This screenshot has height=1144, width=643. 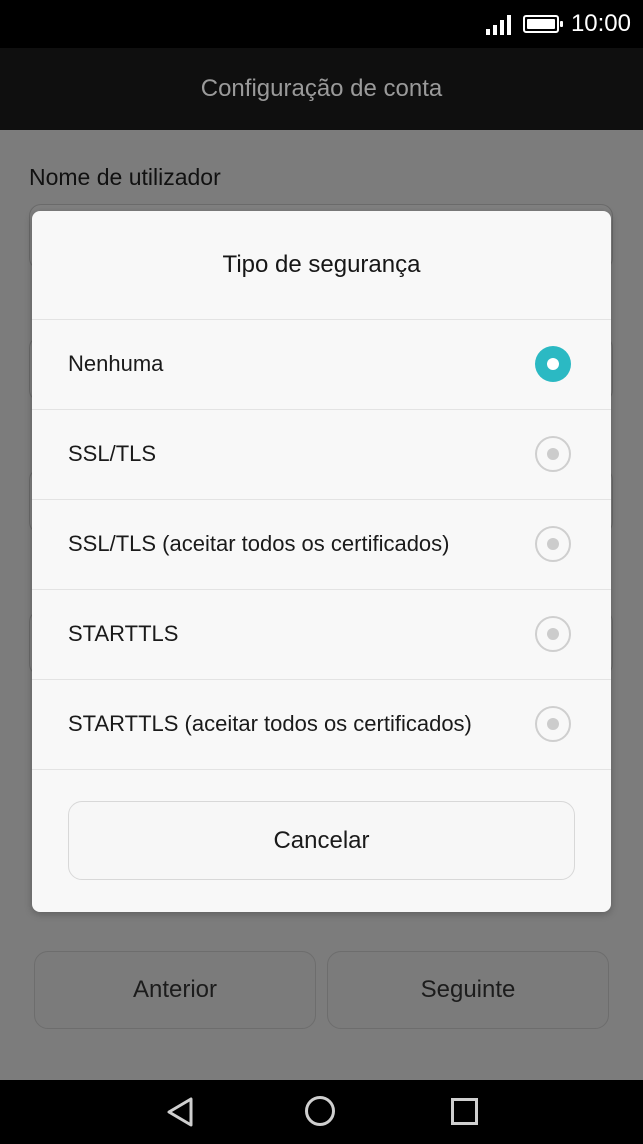 I want to click on next-button: Seguinte, so click(x=468, y=990).